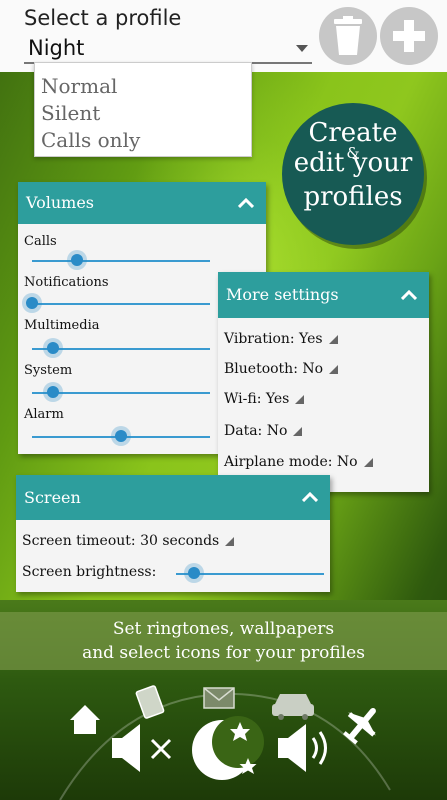 The width and height of the screenshot is (447, 800). I want to click on promo-badge: Create & edit your profiles, so click(353, 174).